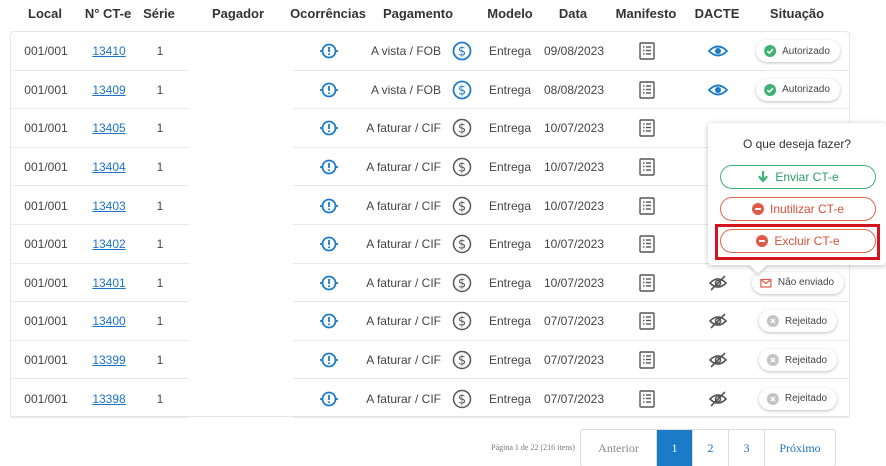 The width and height of the screenshot is (886, 466). What do you see at coordinates (806, 90) in the screenshot?
I see `status-label: Autorizado` at bounding box center [806, 90].